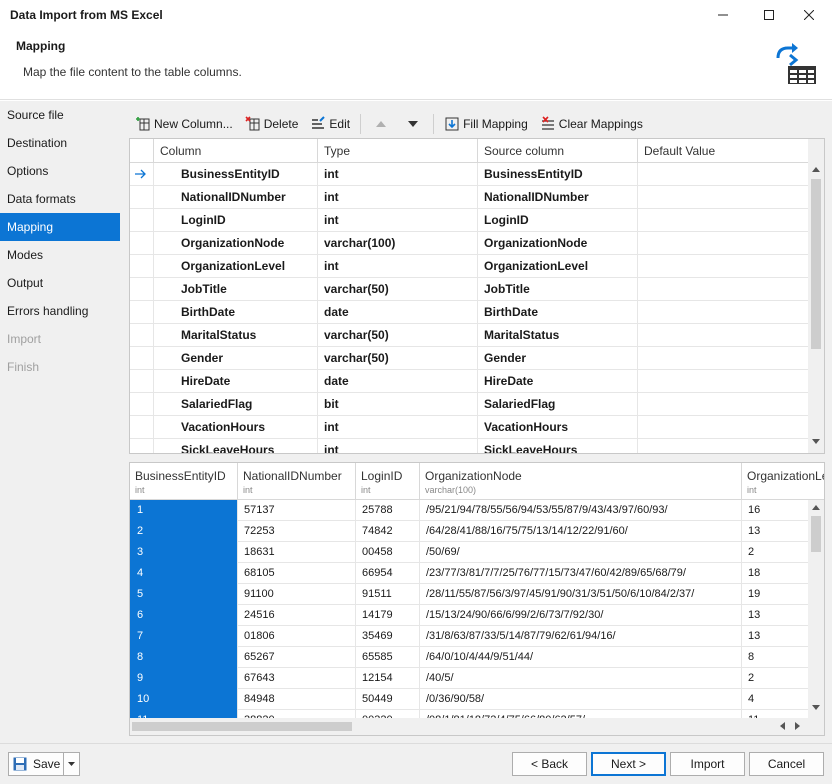  What do you see at coordinates (388, 699) in the screenshot?
I see `preview-cell: 50449` at bounding box center [388, 699].